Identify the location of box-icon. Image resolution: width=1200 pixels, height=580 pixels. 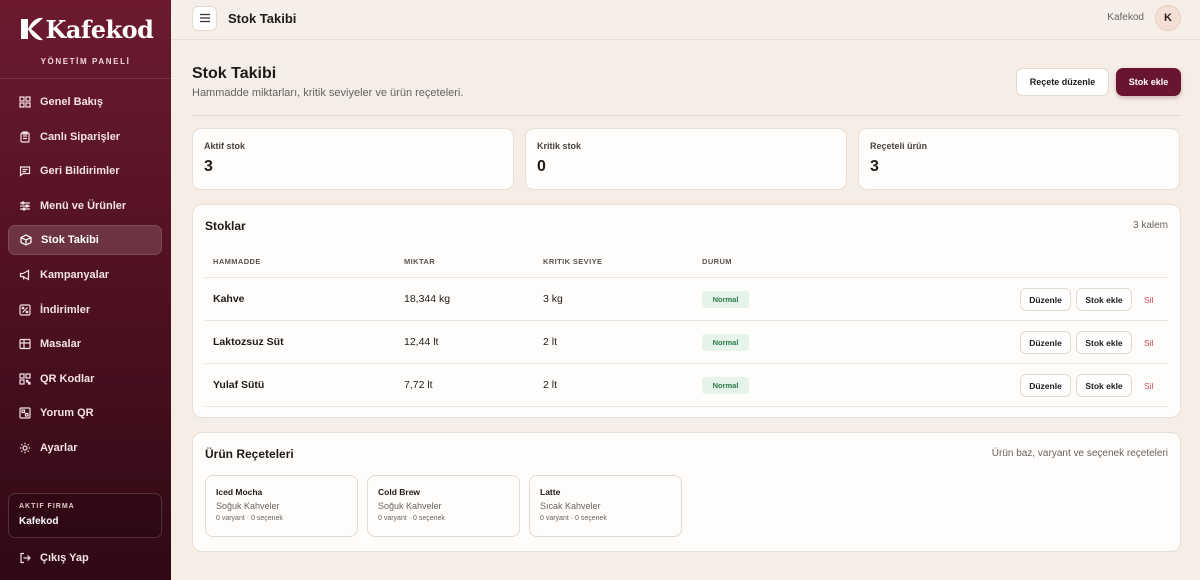
(26, 240).